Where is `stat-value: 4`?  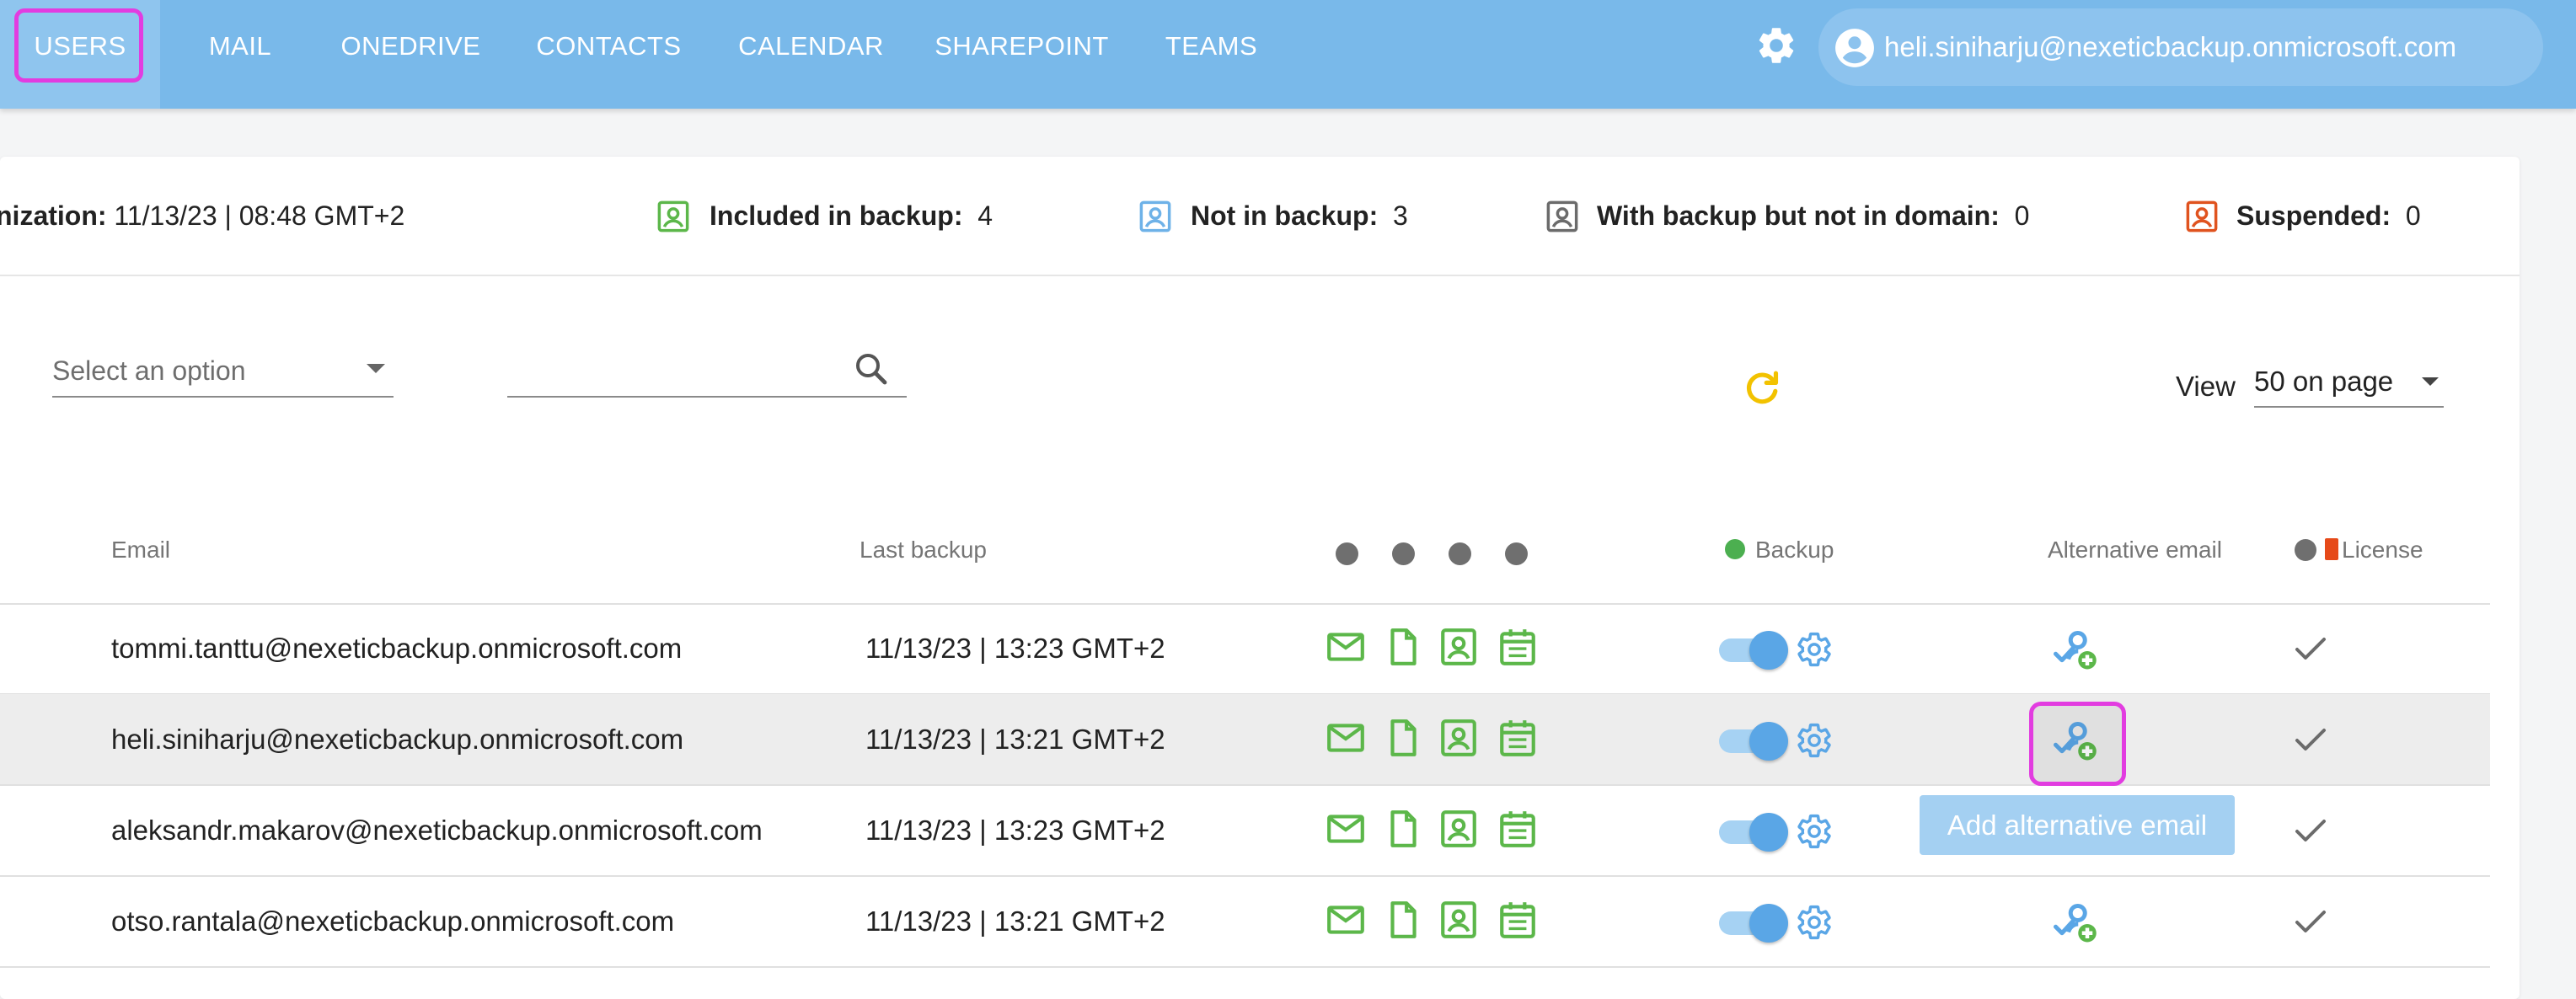 stat-value: 4 is located at coordinates (985, 215).